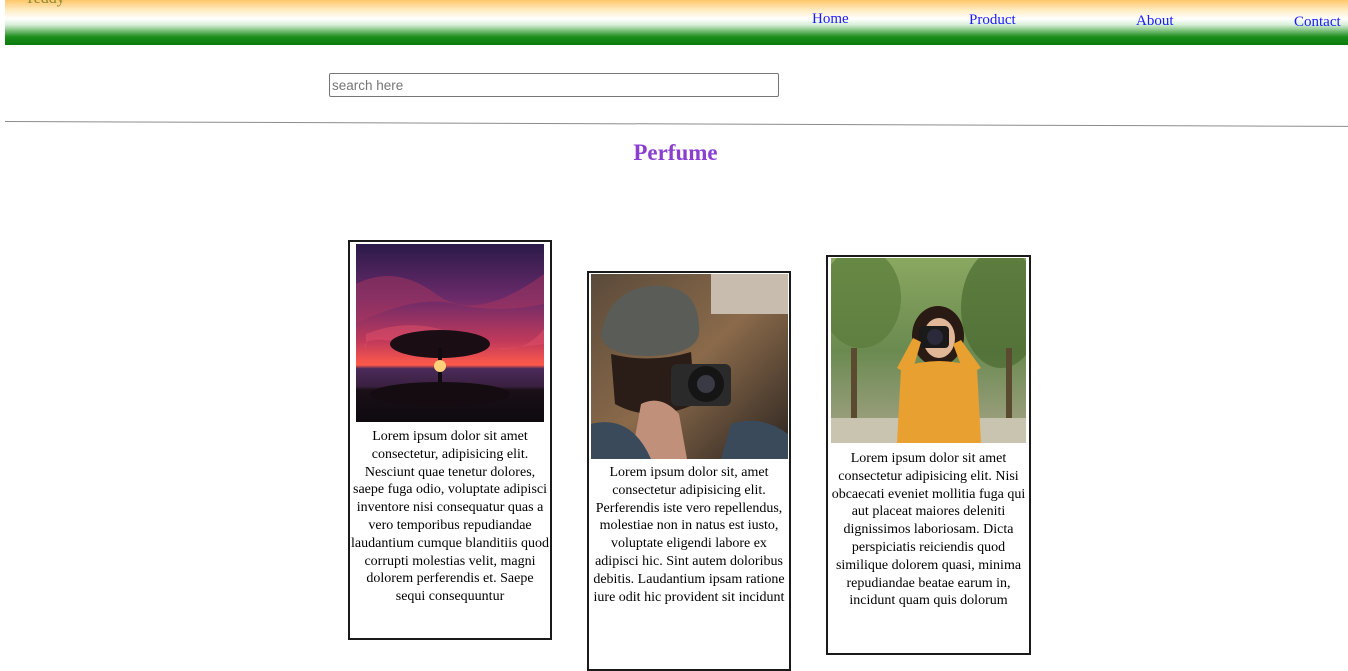 The width and height of the screenshot is (1348, 671). I want to click on site-logo: Teddy, so click(45, 4).